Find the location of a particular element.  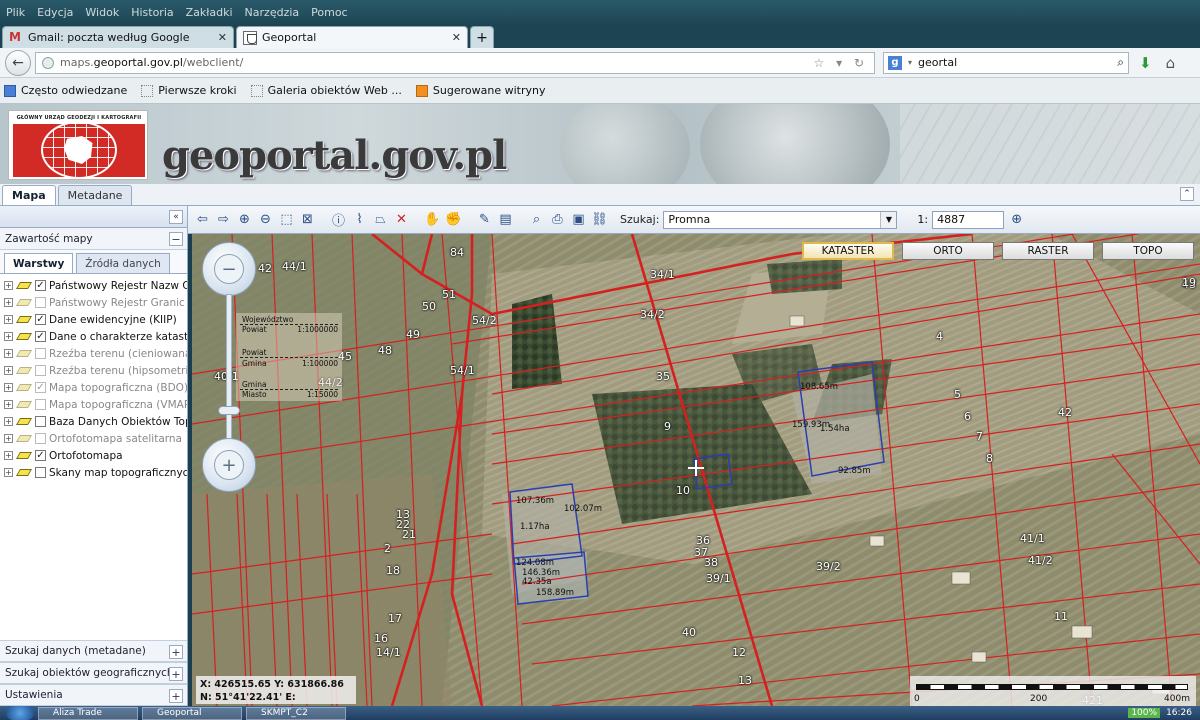

parcel-number-label: 40 is located at coordinates (689, 632).